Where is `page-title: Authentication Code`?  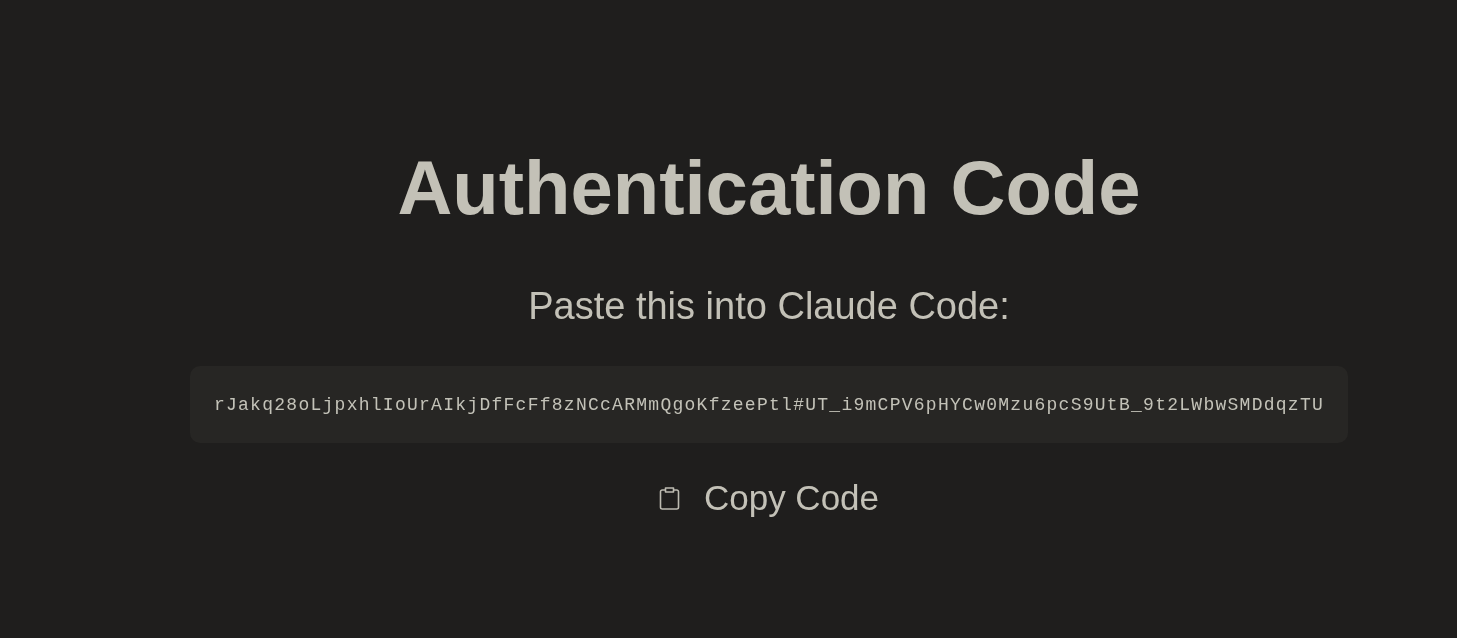
page-title: Authentication Code is located at coordinates (769, 187).